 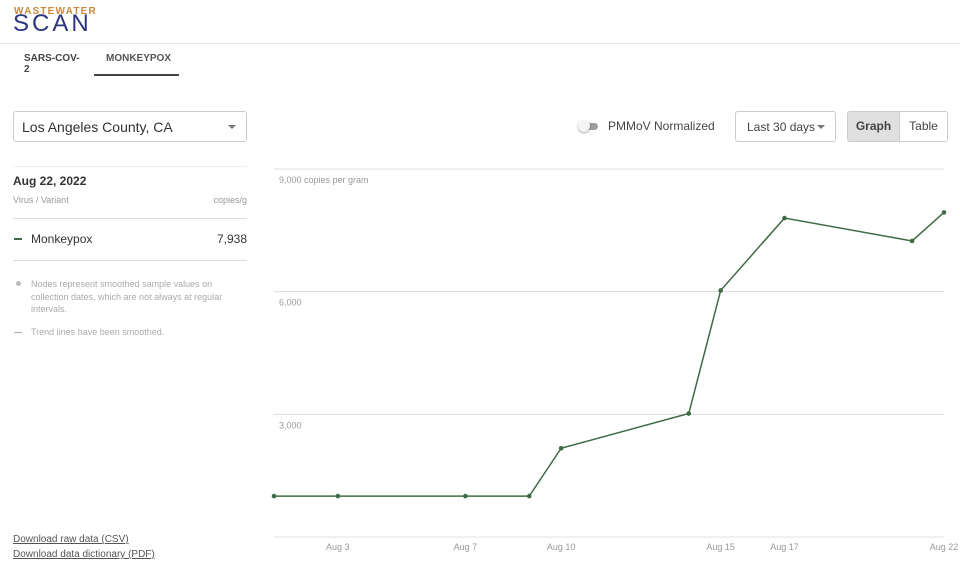 What do you see at coordinates (561, 547) in the screenshot?
I see `x-tick-label: Aug 10` at bounding box center [561, 547].